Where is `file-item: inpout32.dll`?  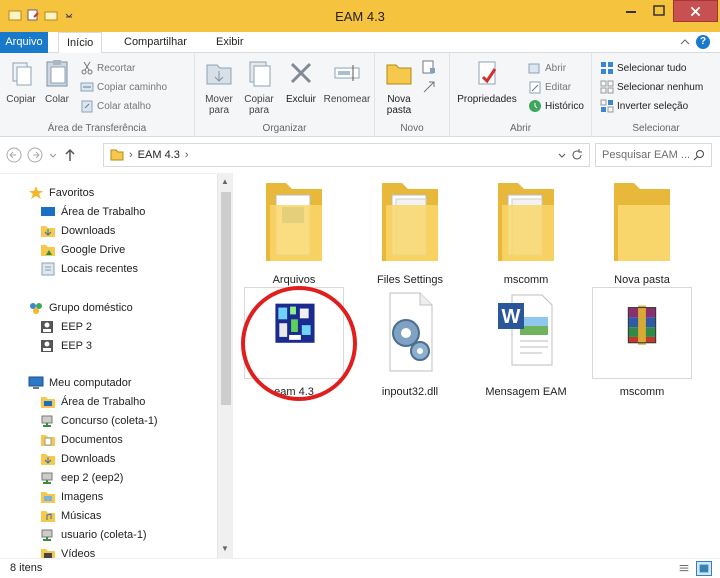 file-item: inpout32.dll is located at coordinates (410, 342).